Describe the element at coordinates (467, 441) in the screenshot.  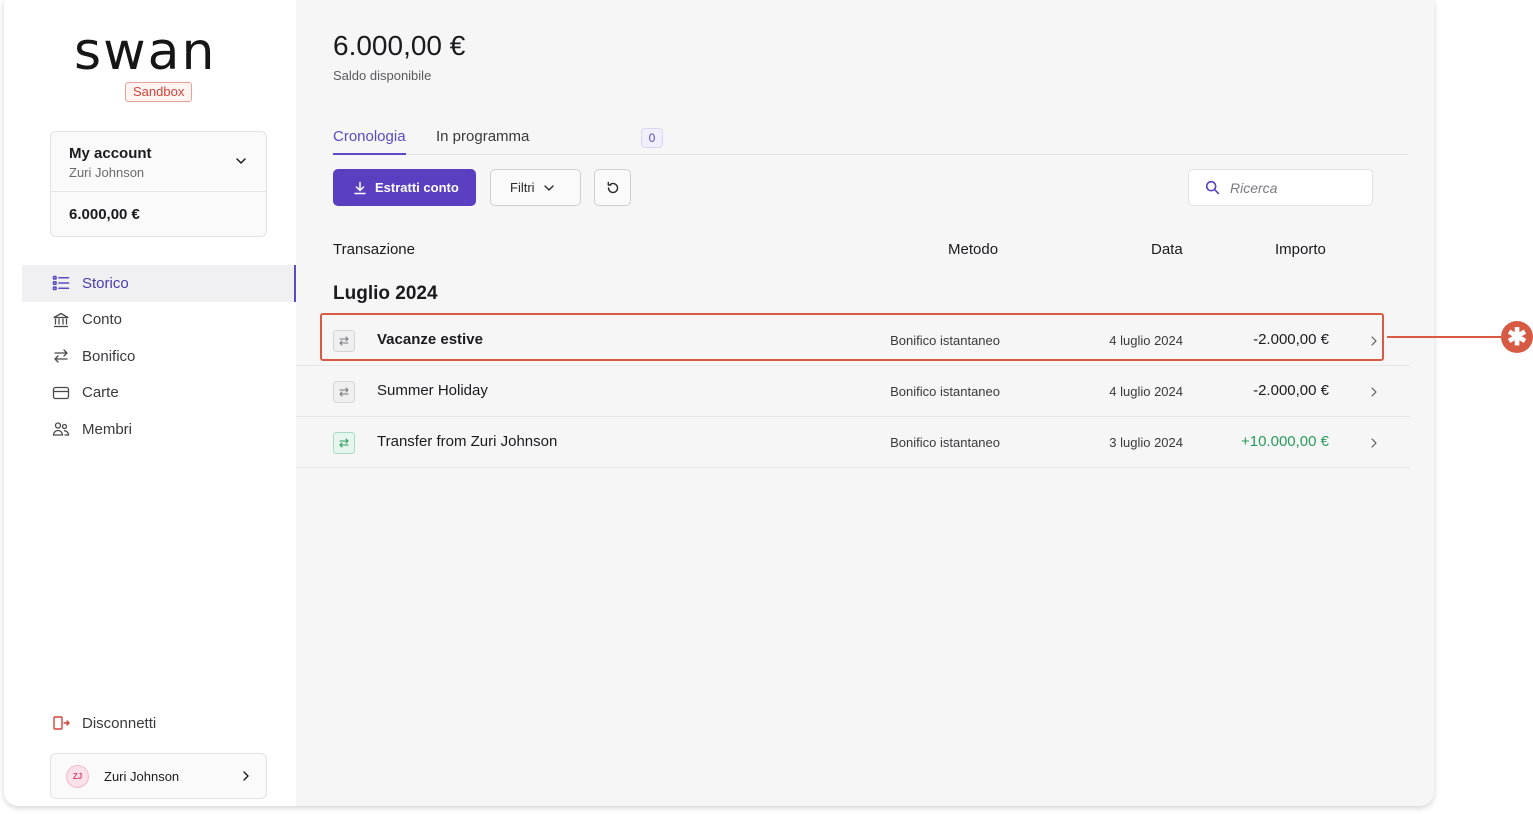
I see `transaction-name: Transfer from Zuri Johnson` at that location.